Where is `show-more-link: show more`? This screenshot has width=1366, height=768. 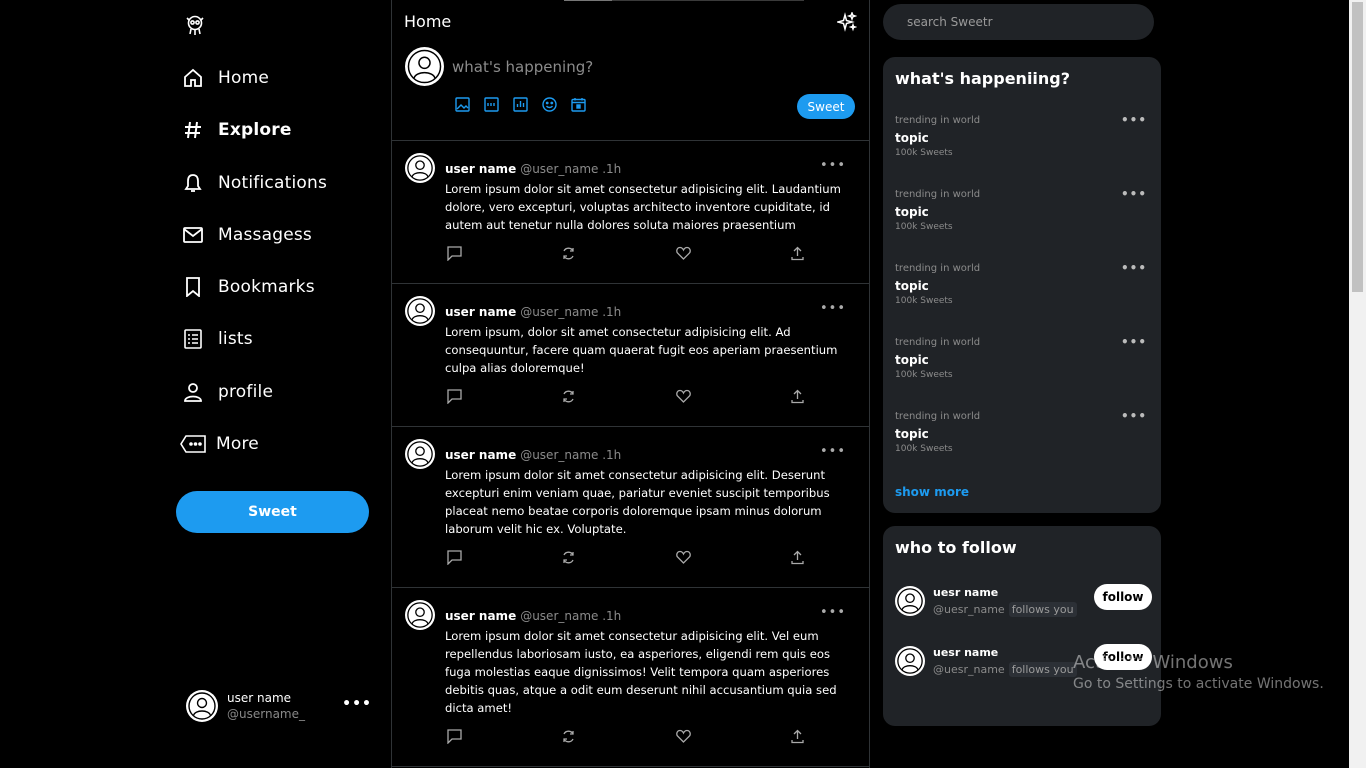
show-more-link: show more is located at coordinates (932, 492).